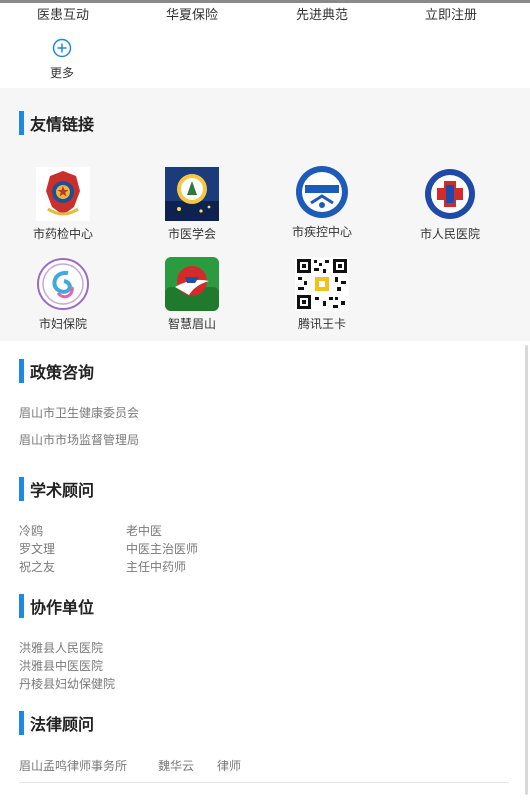  I want to click on more-label: 更多, so click(61, 73).